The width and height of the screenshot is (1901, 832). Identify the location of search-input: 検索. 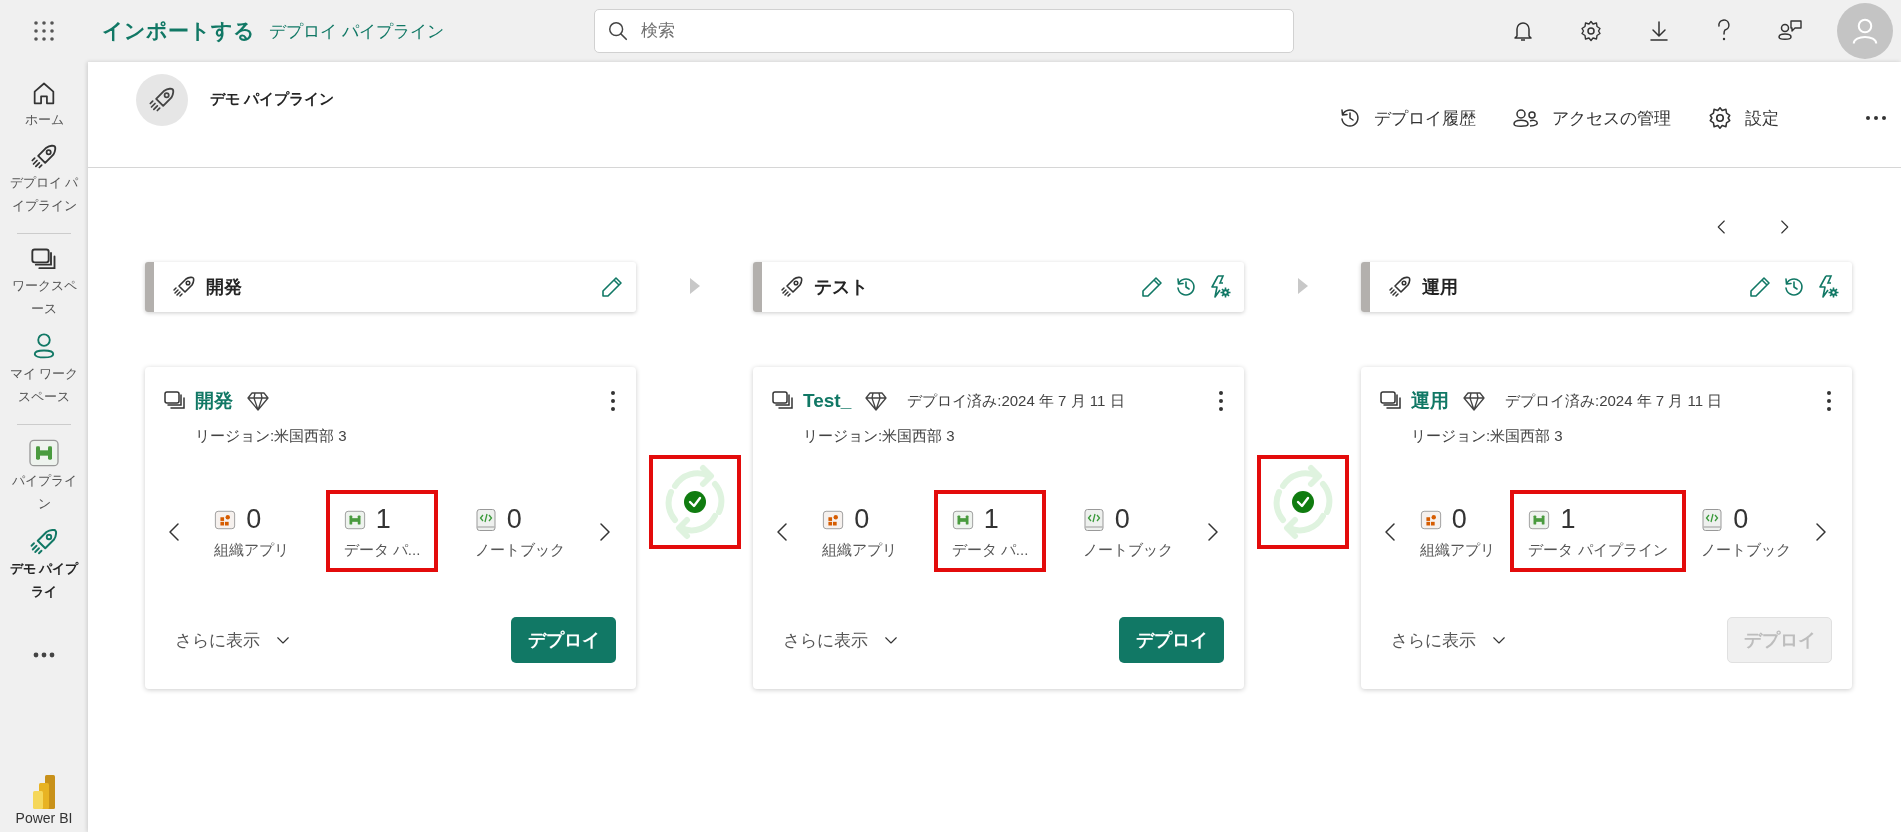
(959, 31).